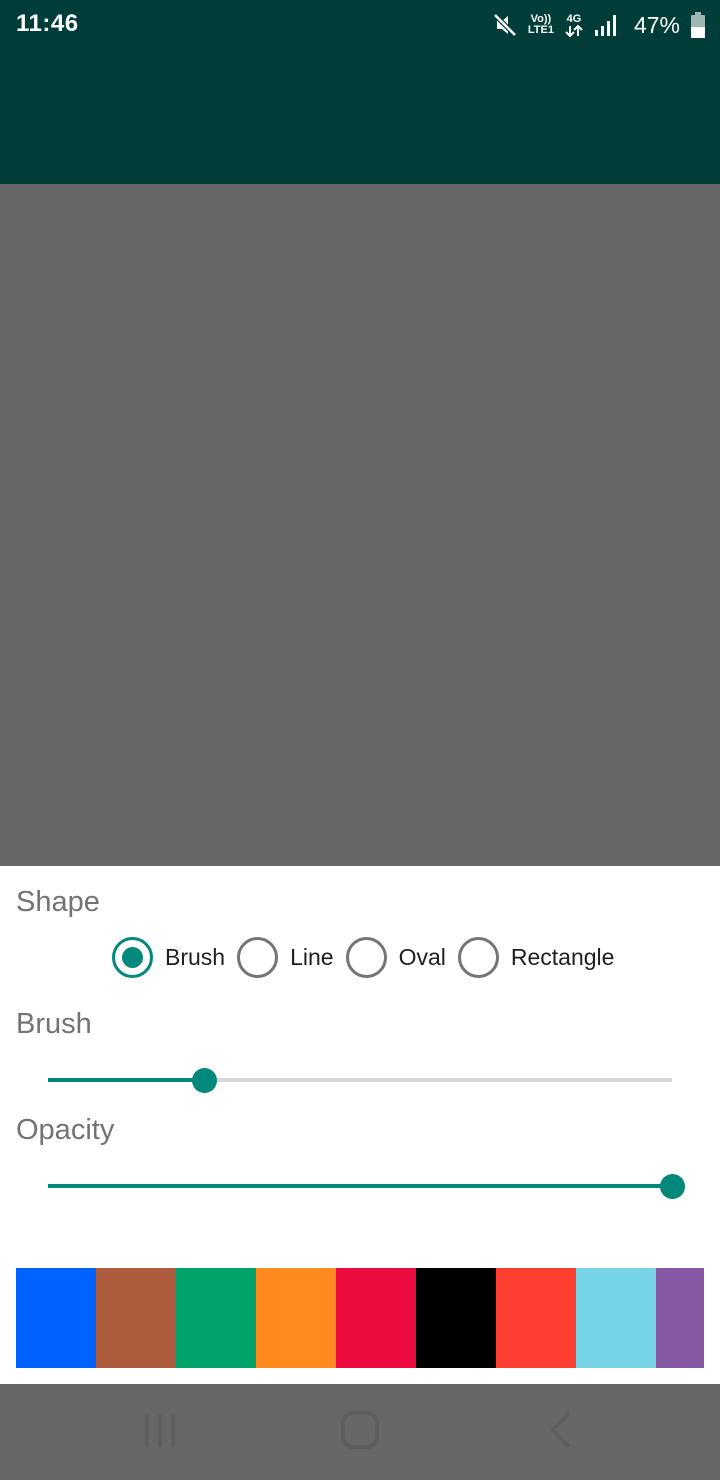  Describe the element at coordinates (360, 92) in the screenshot. I see `app-bar: 11:46 Vo)) LTE1 4G 47%` at that location.